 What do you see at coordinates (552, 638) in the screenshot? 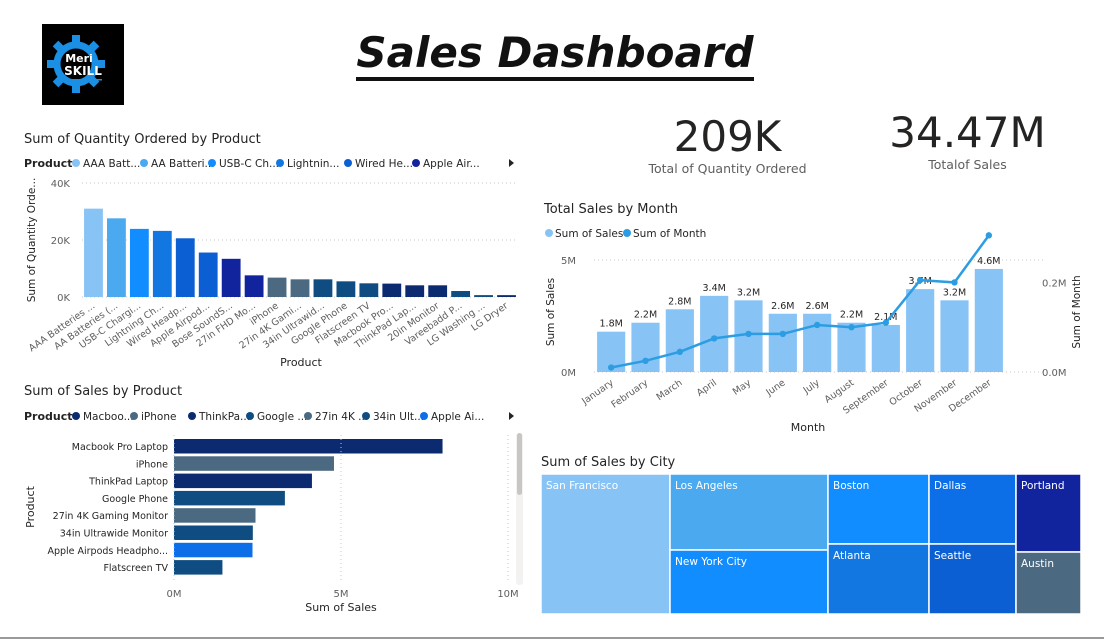
I see `divider` at bounding box center [552, 638].